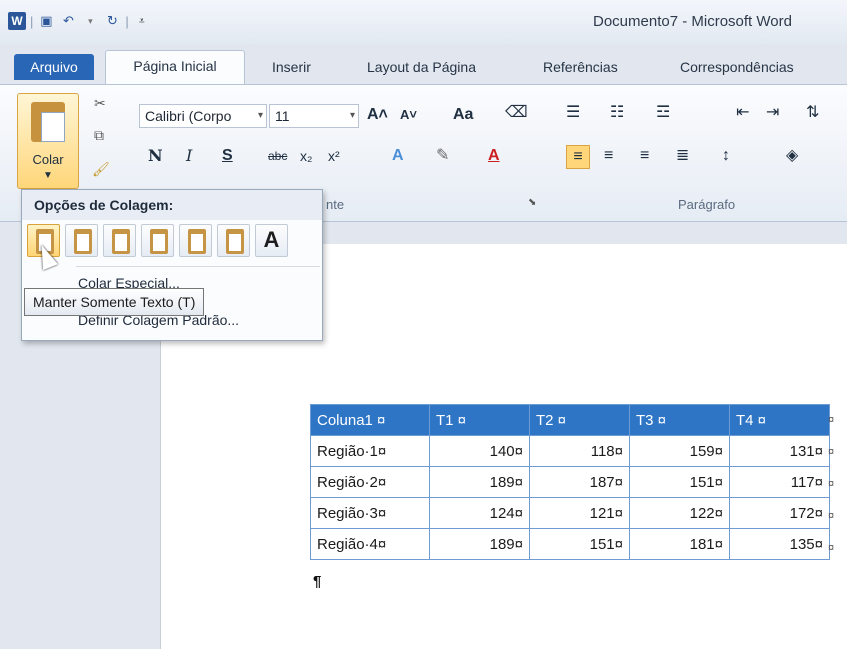 This screenshot has width=847, height=649. What do you see at coordinates (271, 240) in the screenshot?
I see `keep-text-only-icon: A` at bounding box center [271, 240].